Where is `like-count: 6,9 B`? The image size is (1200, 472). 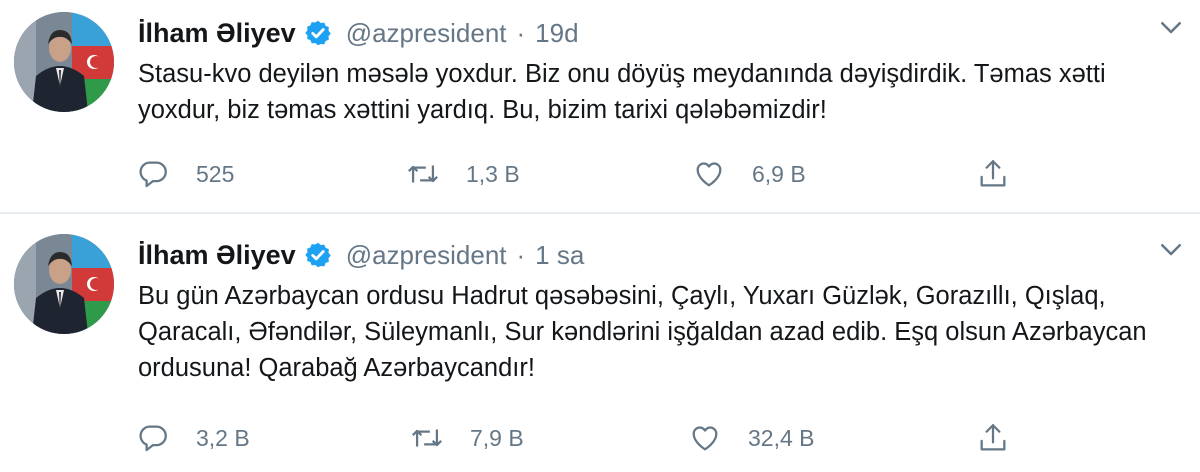 like-count: 6,9 B is located at coordinates (779, 173).